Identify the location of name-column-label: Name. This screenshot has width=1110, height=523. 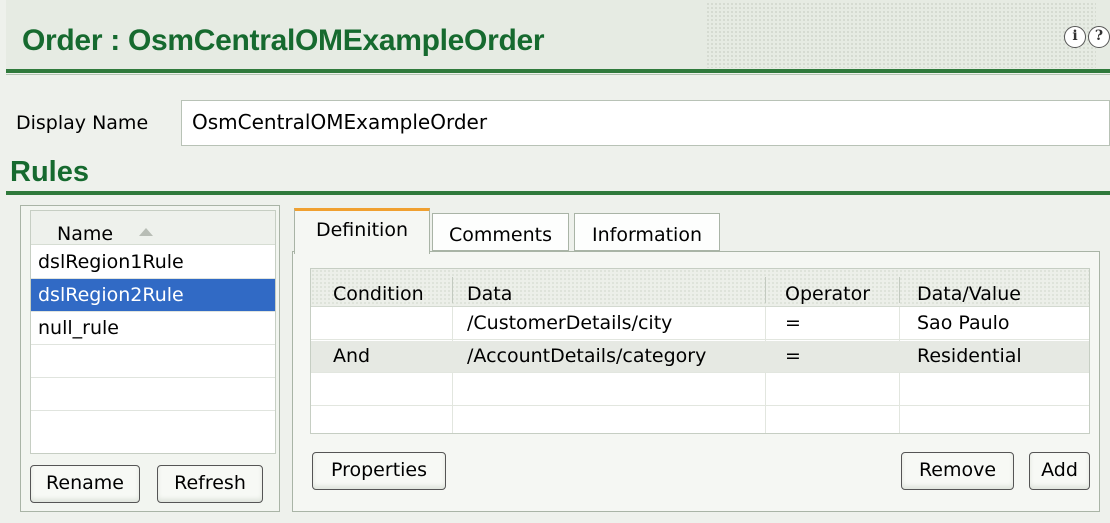
(85, 234).